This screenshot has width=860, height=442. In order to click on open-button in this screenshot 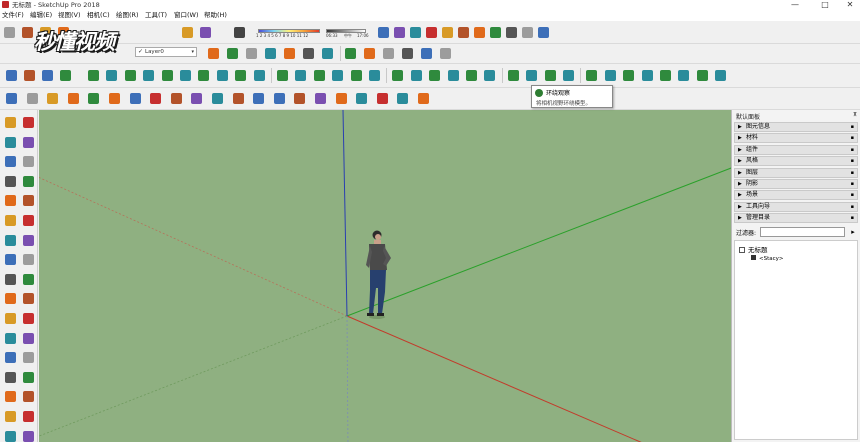, I will do `click(27, 32)`.